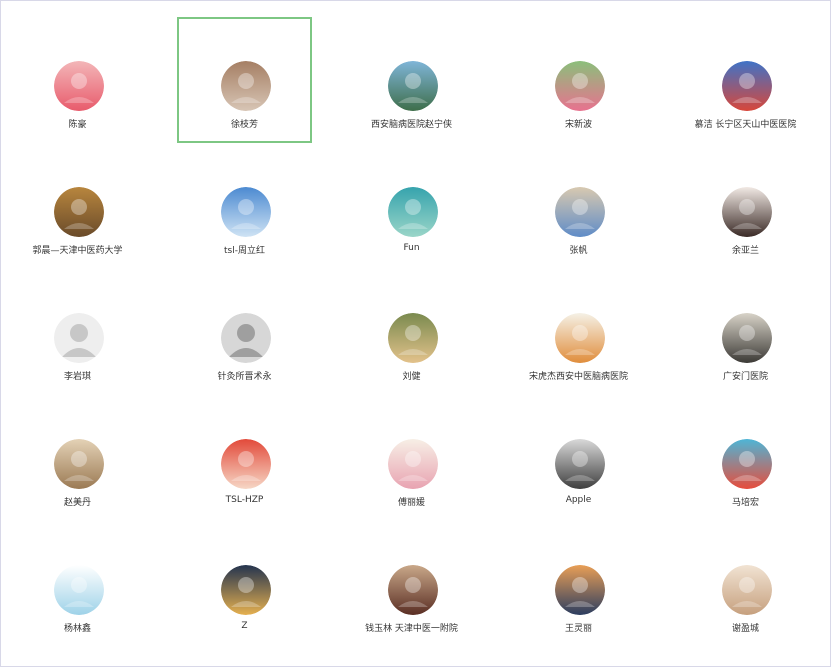 The height and width of the screenshot is (667, 831). I want to click on contact-card: 余亚兰, so click(745, 206).